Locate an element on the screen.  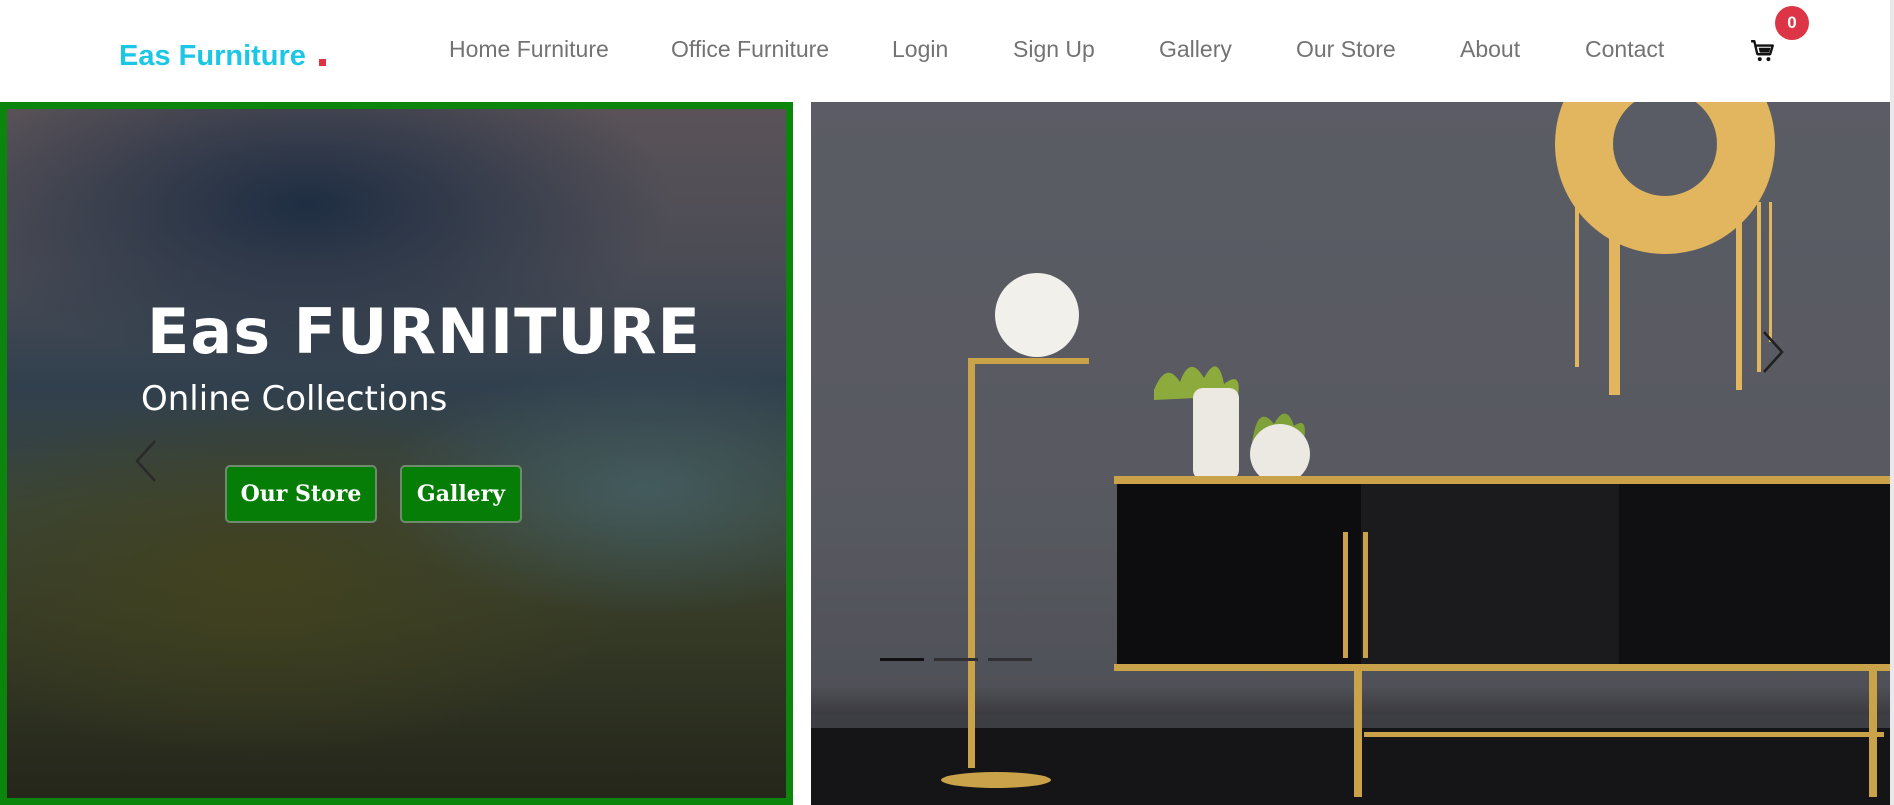
cart-button is located at coordinates (1763, 51).